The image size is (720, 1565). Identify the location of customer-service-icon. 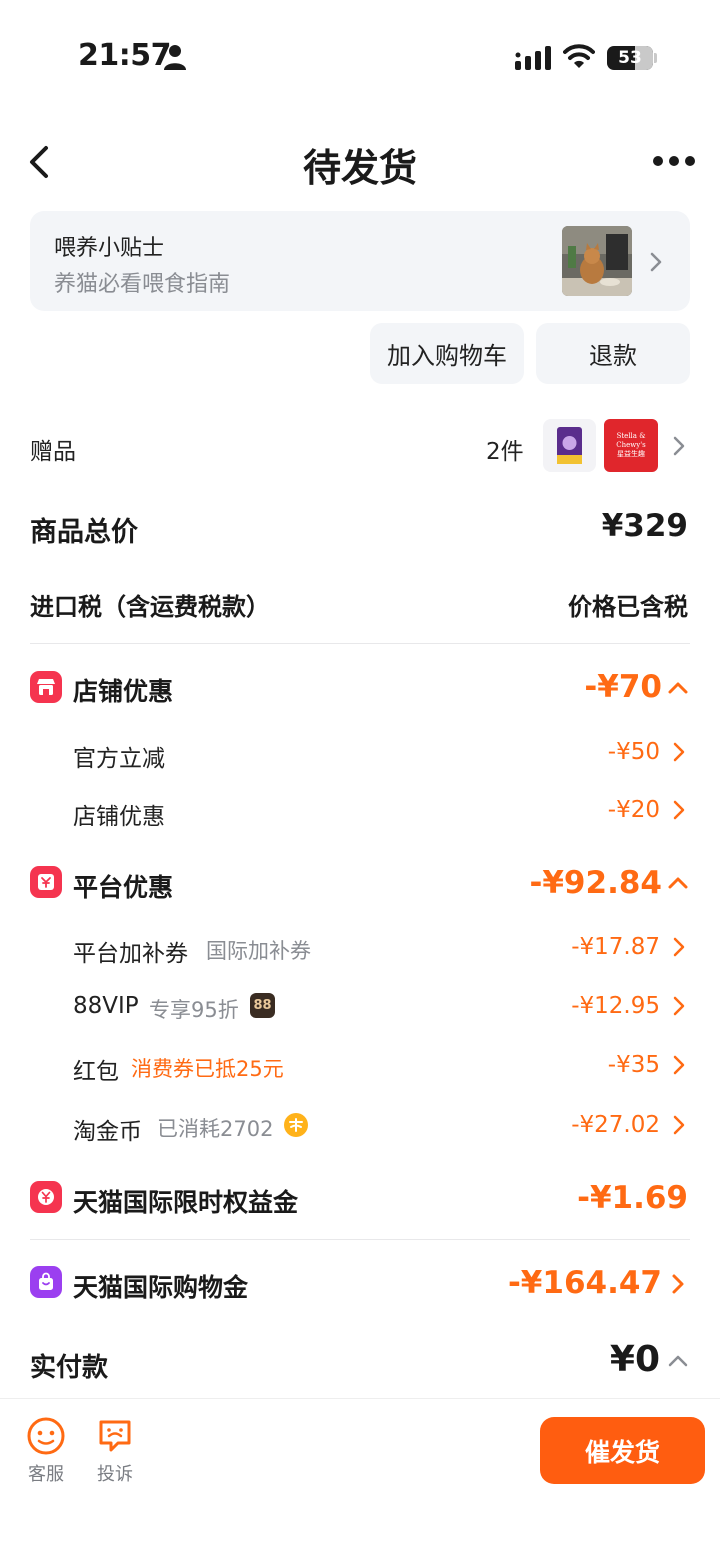
(46, 1436).